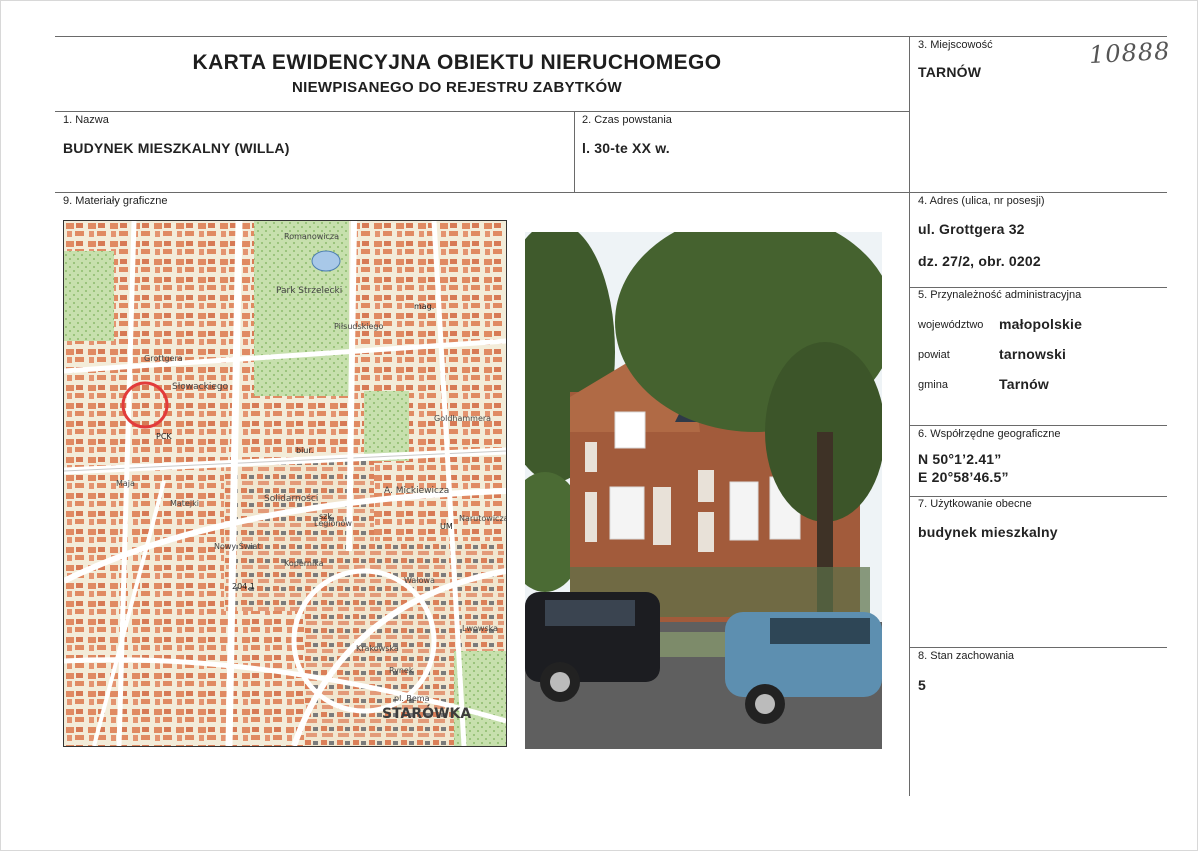 This screenshot has height=851, width=1198. I want to click on value-stan-zachowania: 5, so click(922, 685).